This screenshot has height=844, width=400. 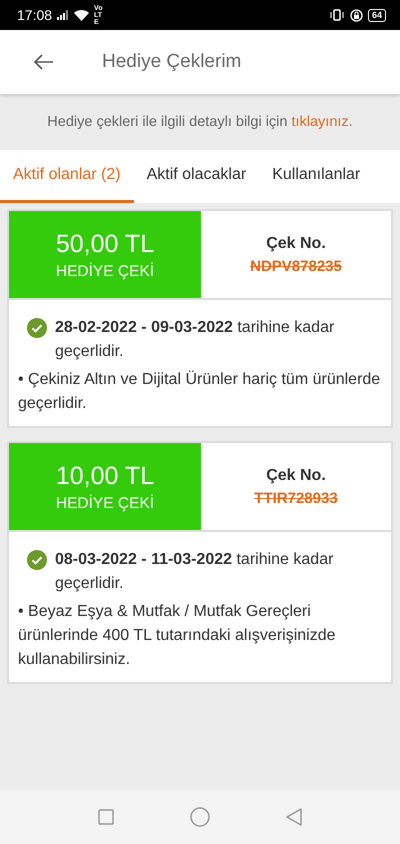 I want to click on tab: Aktif olacaklar, so click(x=197, y=176).